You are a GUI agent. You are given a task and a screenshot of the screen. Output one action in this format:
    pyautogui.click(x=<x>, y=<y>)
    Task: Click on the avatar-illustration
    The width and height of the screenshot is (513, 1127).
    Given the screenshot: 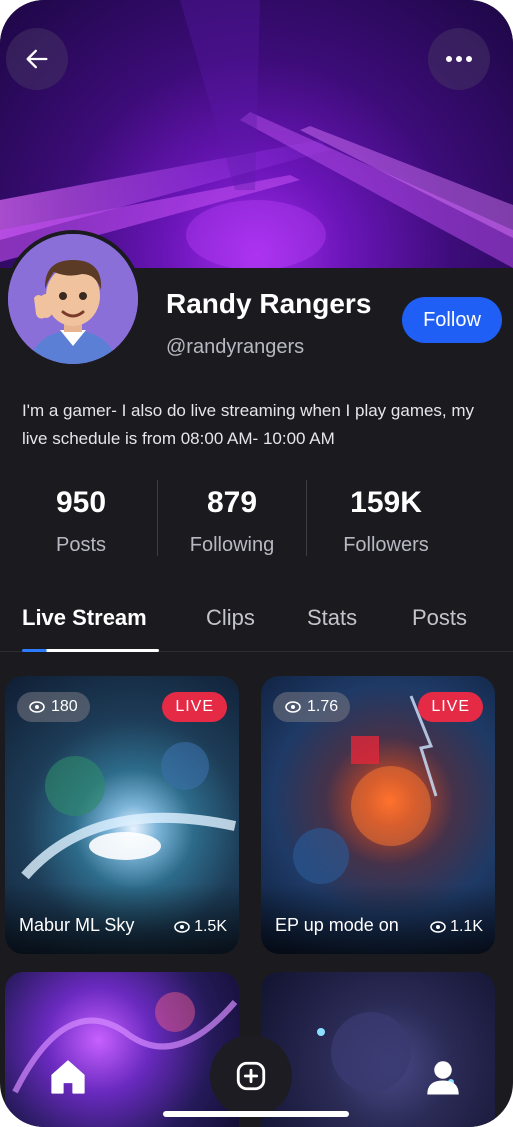 What is the action you would take?
    pyautogui.click(x=73, y=299)
    